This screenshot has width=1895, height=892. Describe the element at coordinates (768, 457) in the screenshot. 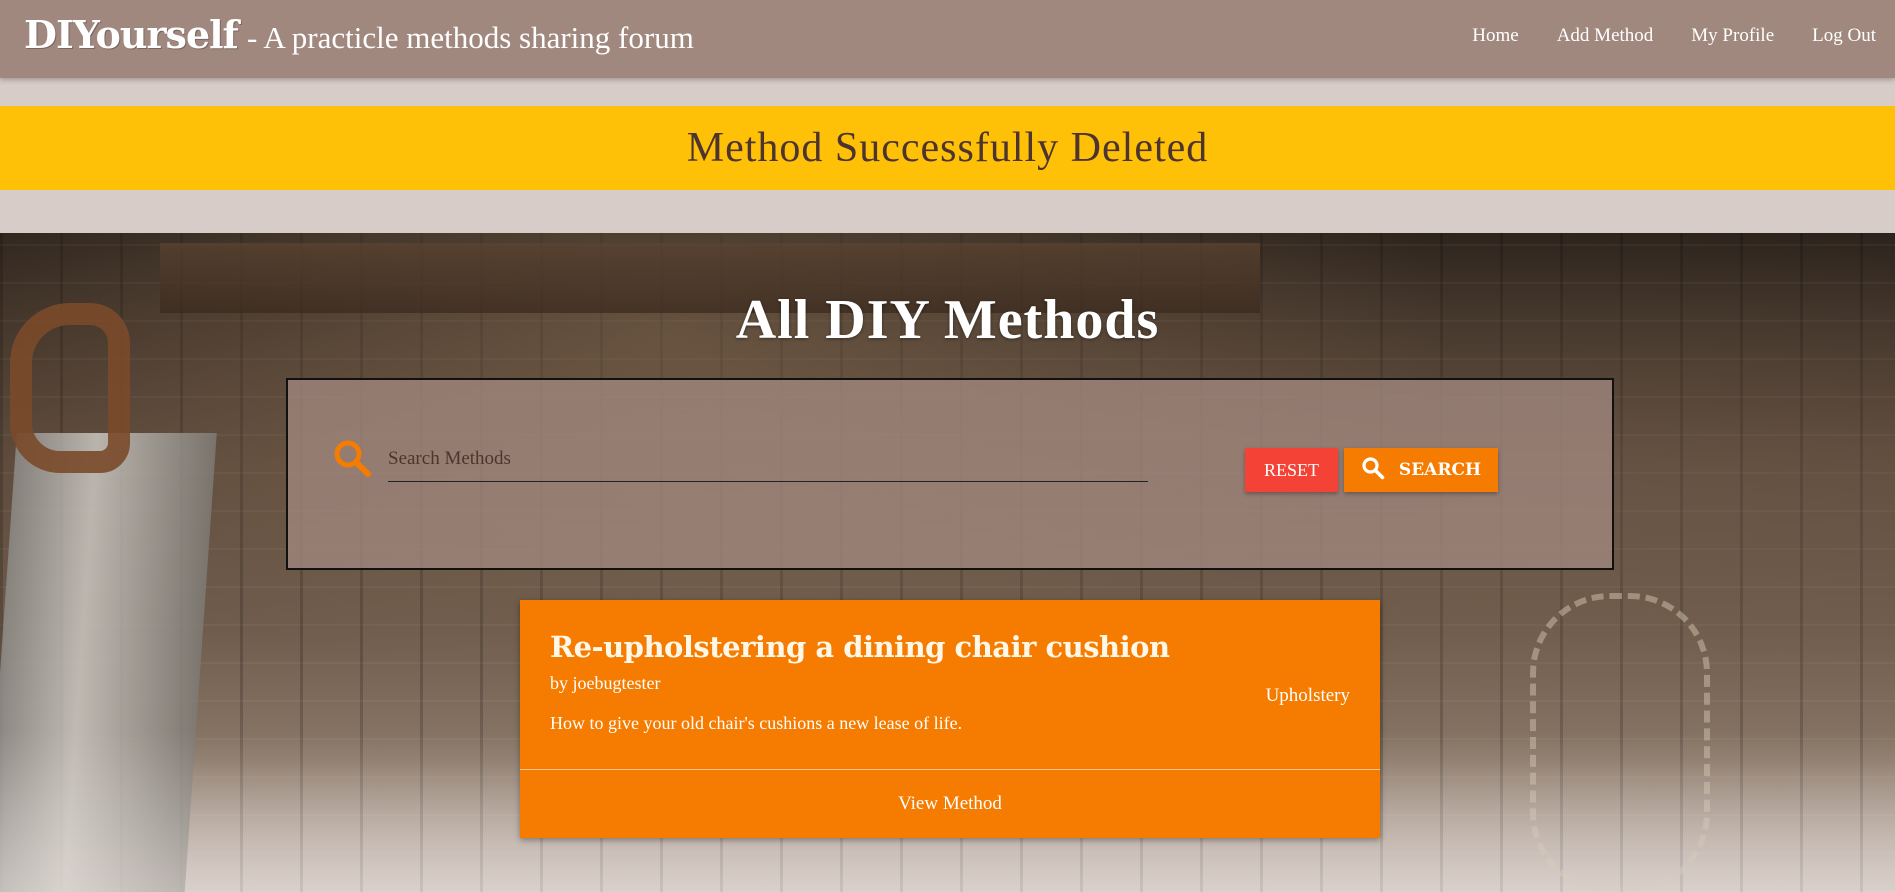

I see `search-input` at that location.